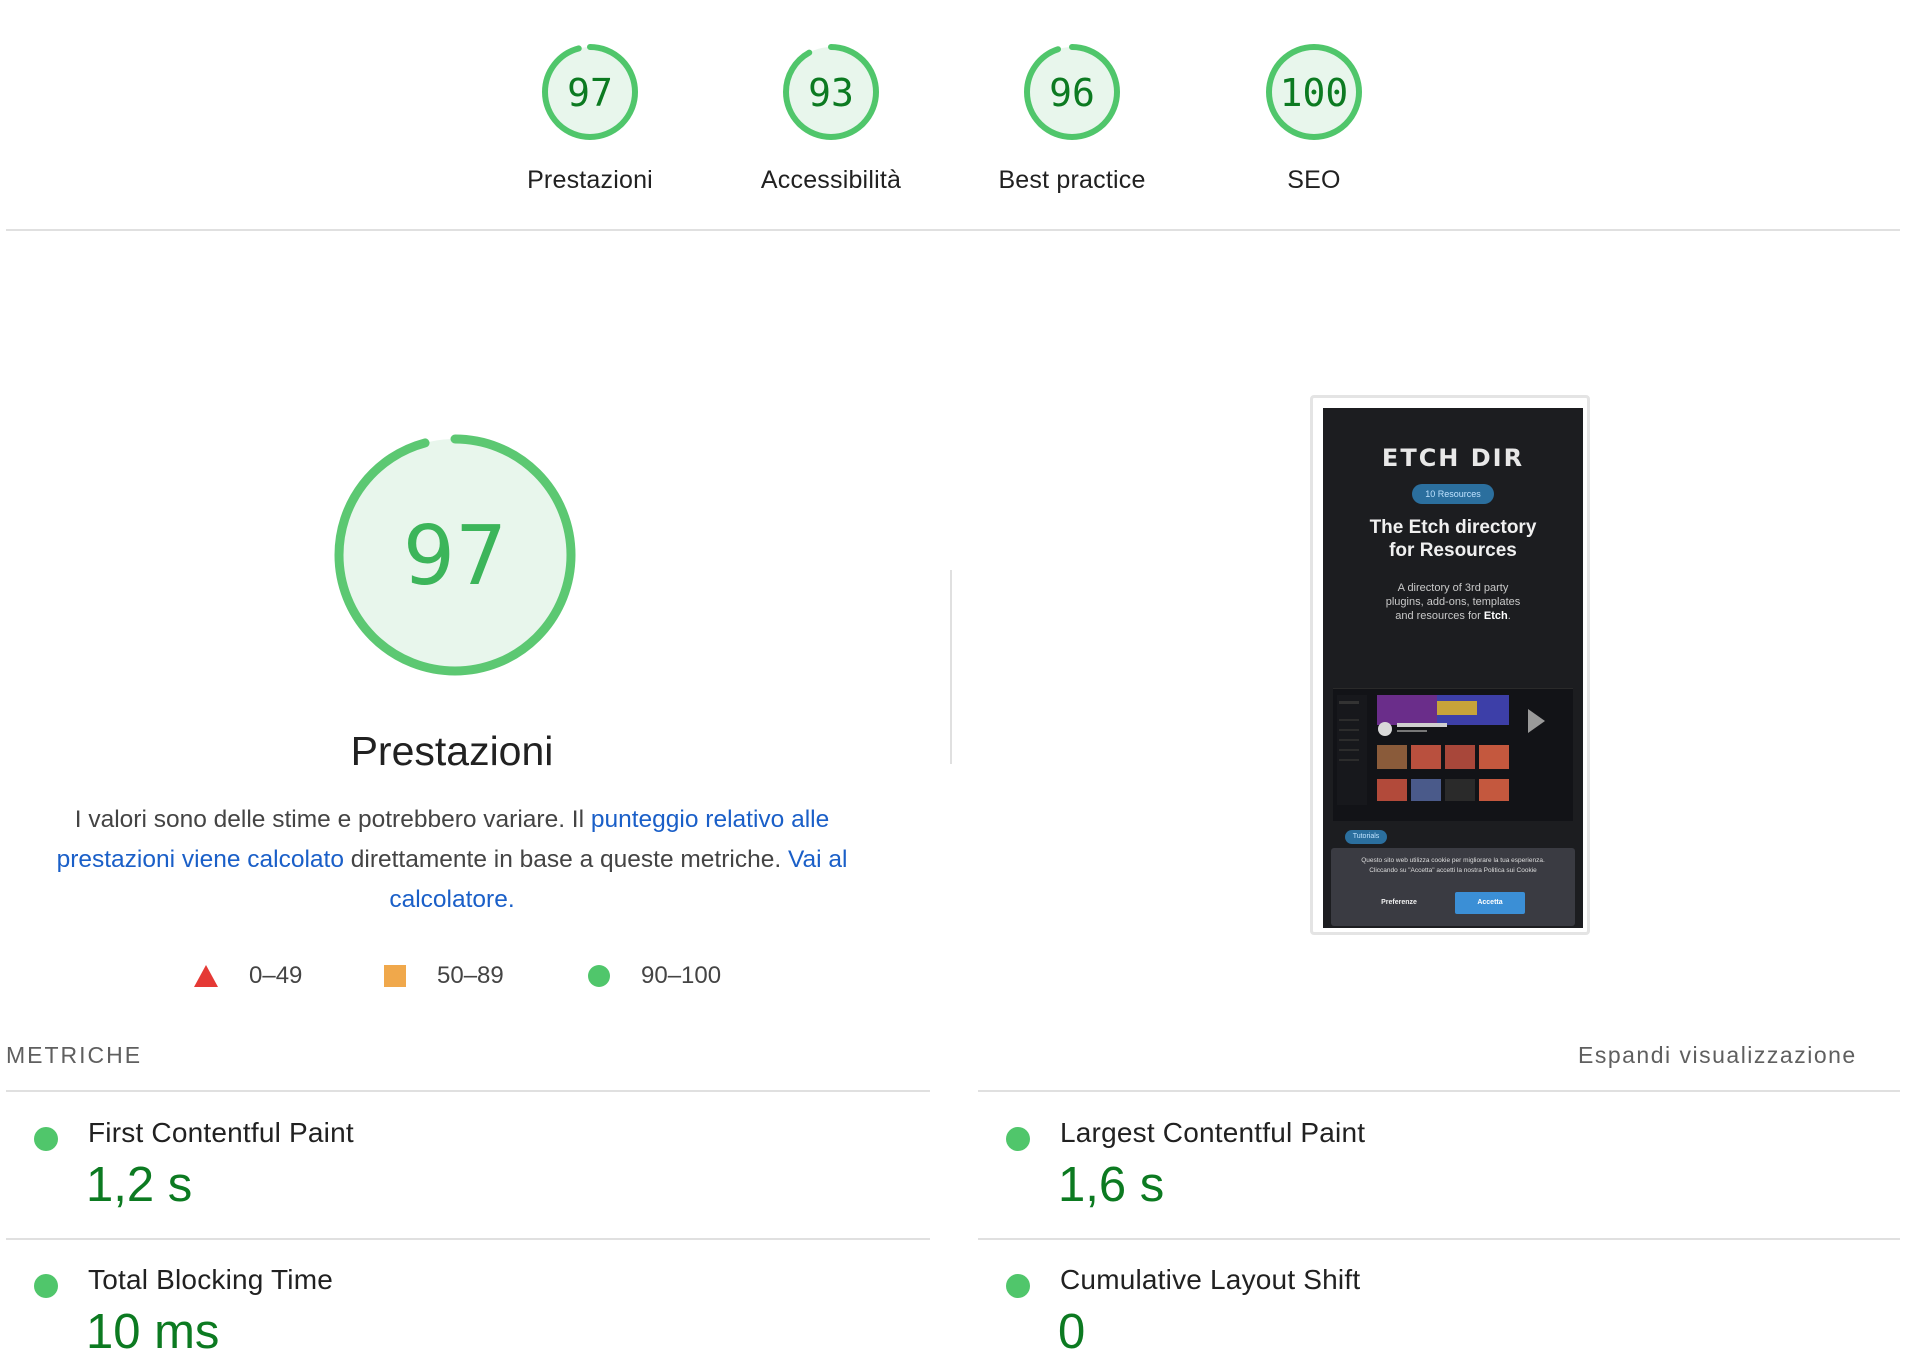 This screenshot has height=1366, width=1906. I want to click on top-divider, so click(953, 230).